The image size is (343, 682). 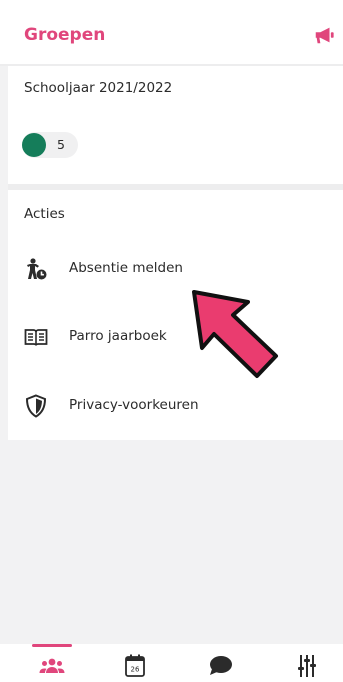 What do you see at coordinates (171, 663) in the screenshot?
I see `bottom-navigation: 26` at bounding box center [171, 663].